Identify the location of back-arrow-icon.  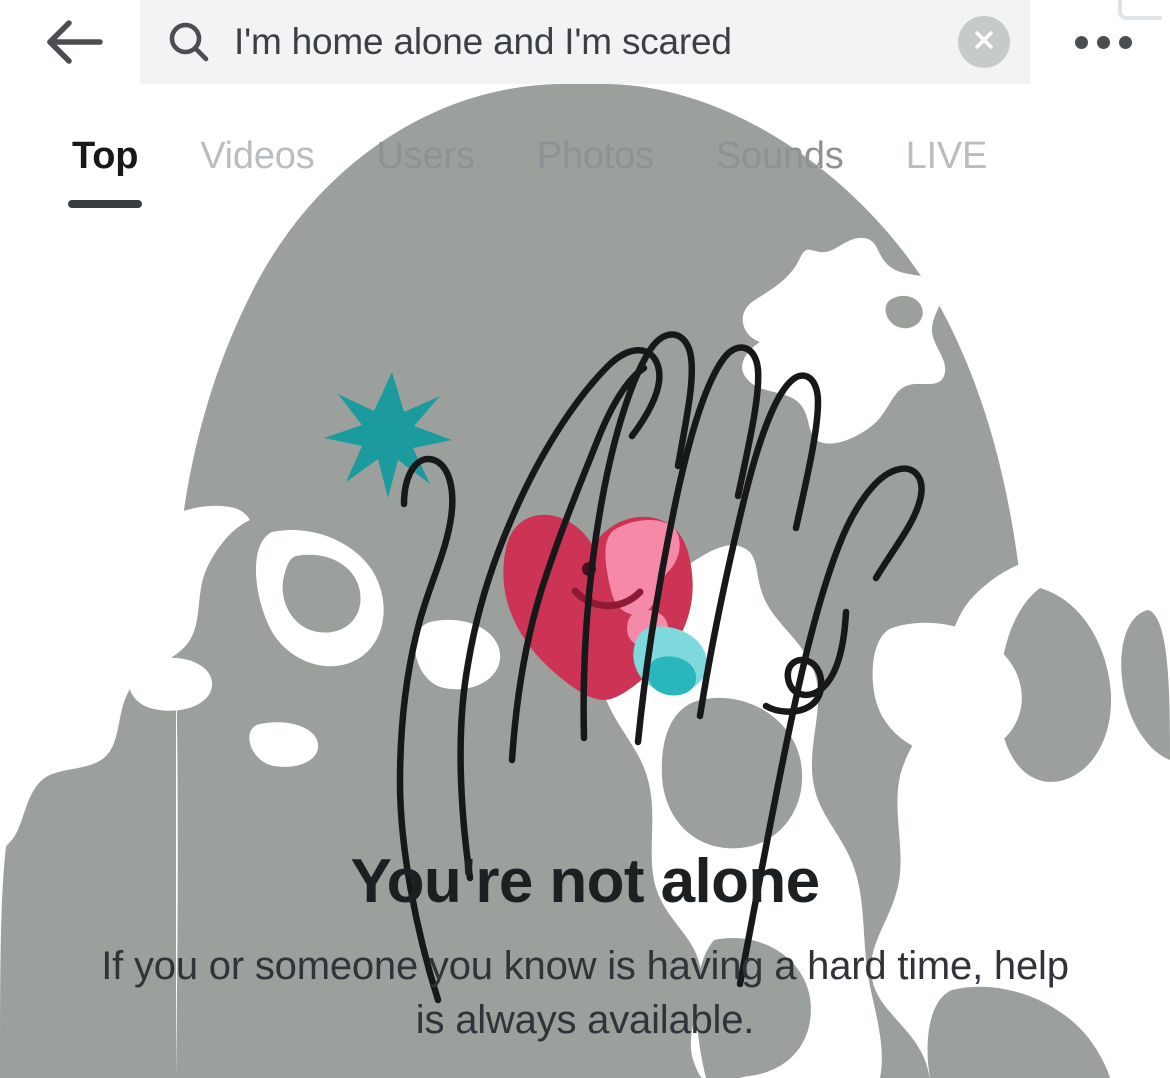
(74, 42).